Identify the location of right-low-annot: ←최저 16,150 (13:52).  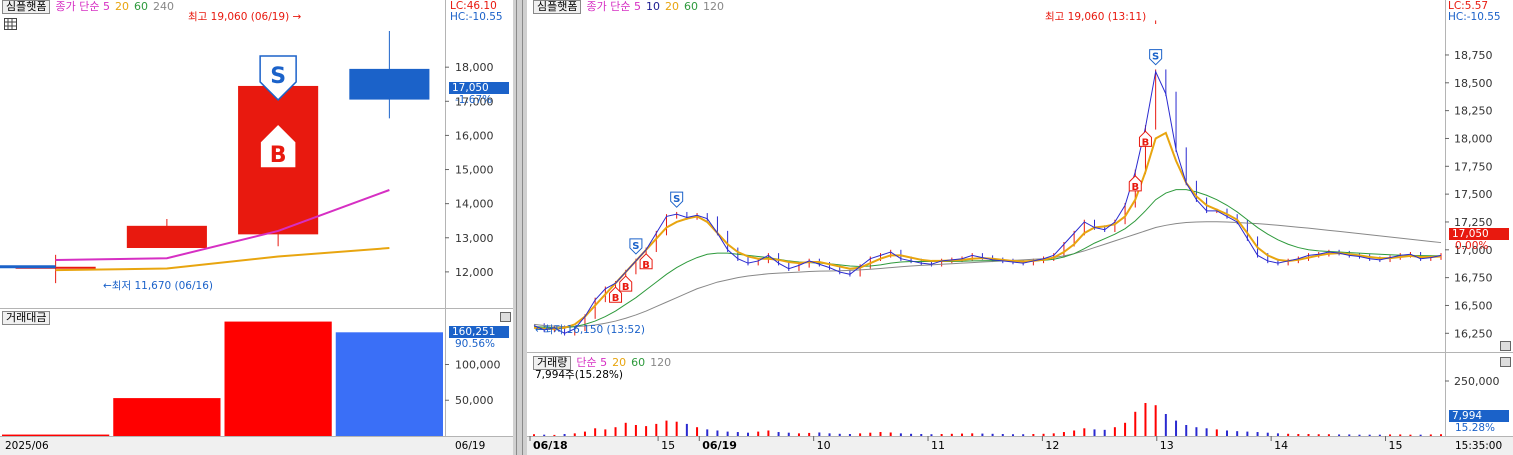
(590, 330).